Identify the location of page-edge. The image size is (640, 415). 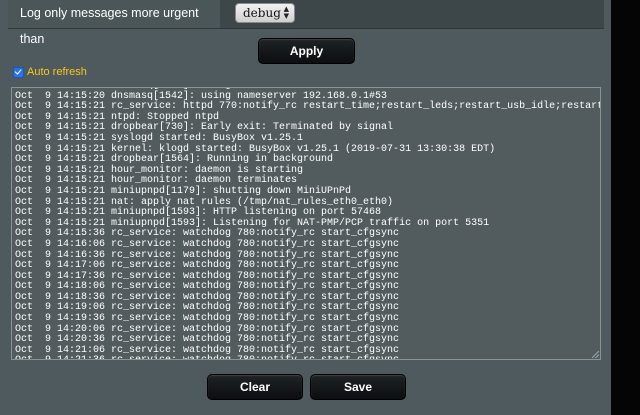
(625, 207).